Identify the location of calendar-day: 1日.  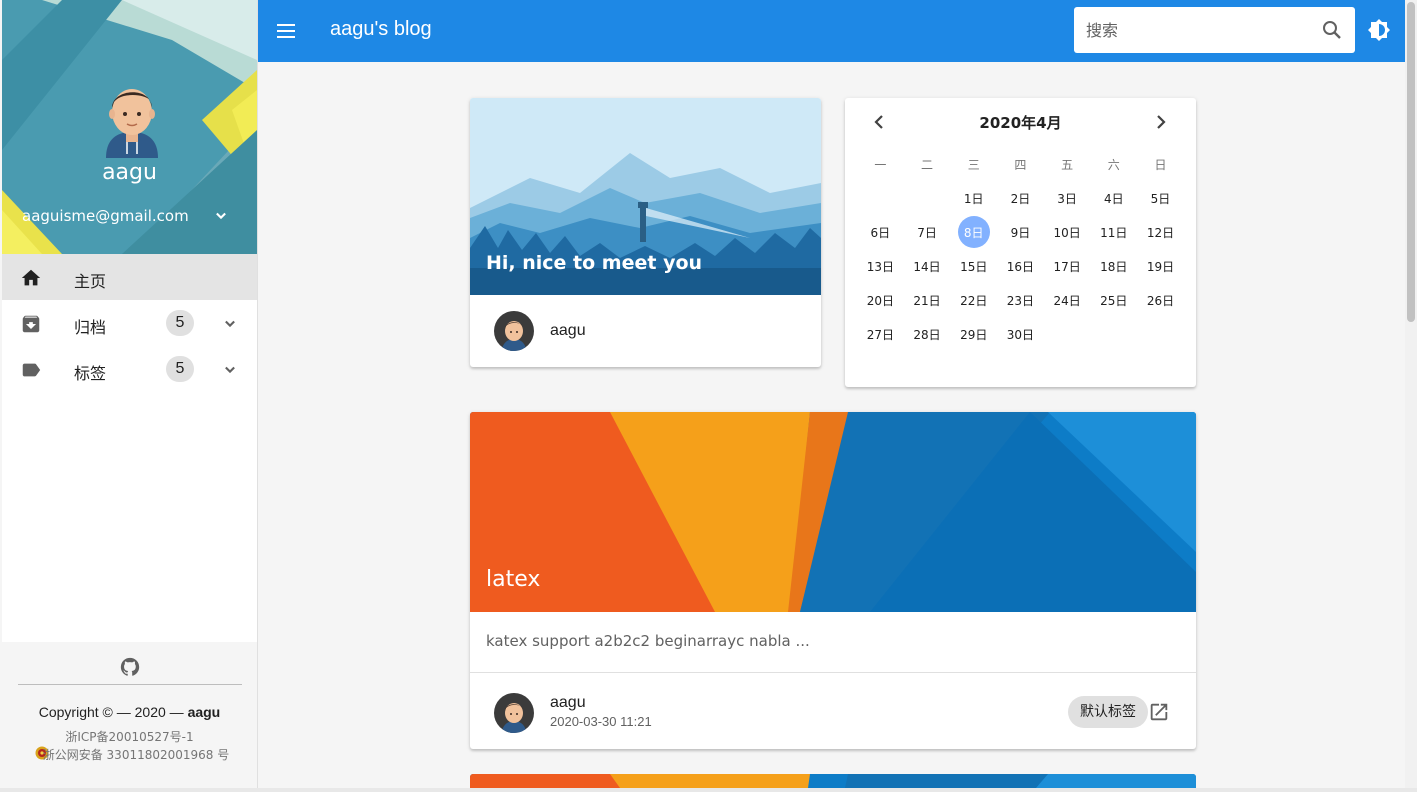
(973, 198).